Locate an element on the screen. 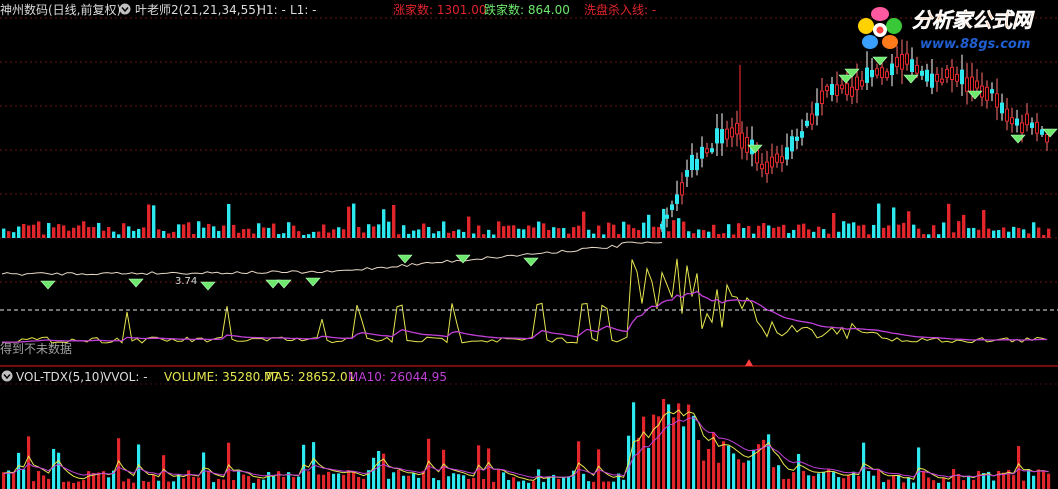 The image size is (1058, 489). collapse-icon is located at coordinates (125, 9).